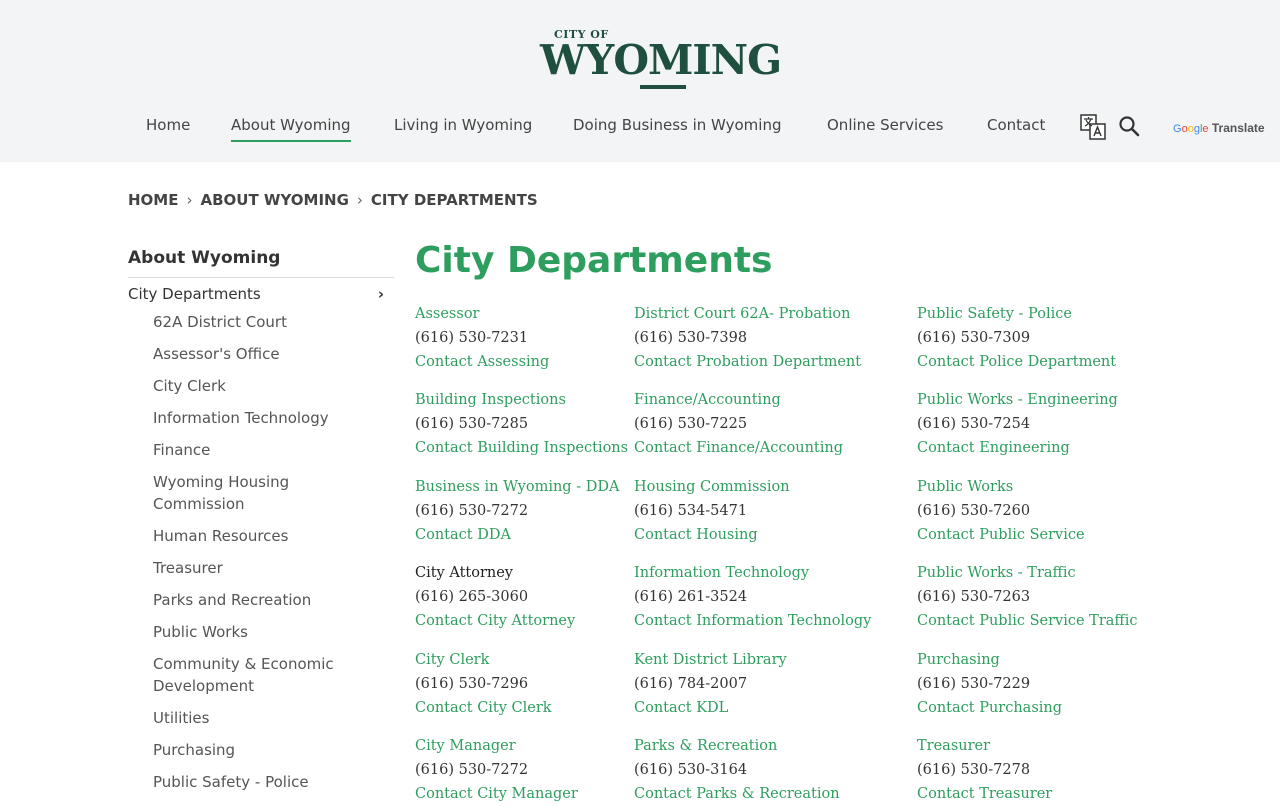 The height and width of the screenshot is (806, 1280). Describe the element at coordinates (974, 424) in the screenshot. I see `department-phone: (616) 530-7254` at that location.